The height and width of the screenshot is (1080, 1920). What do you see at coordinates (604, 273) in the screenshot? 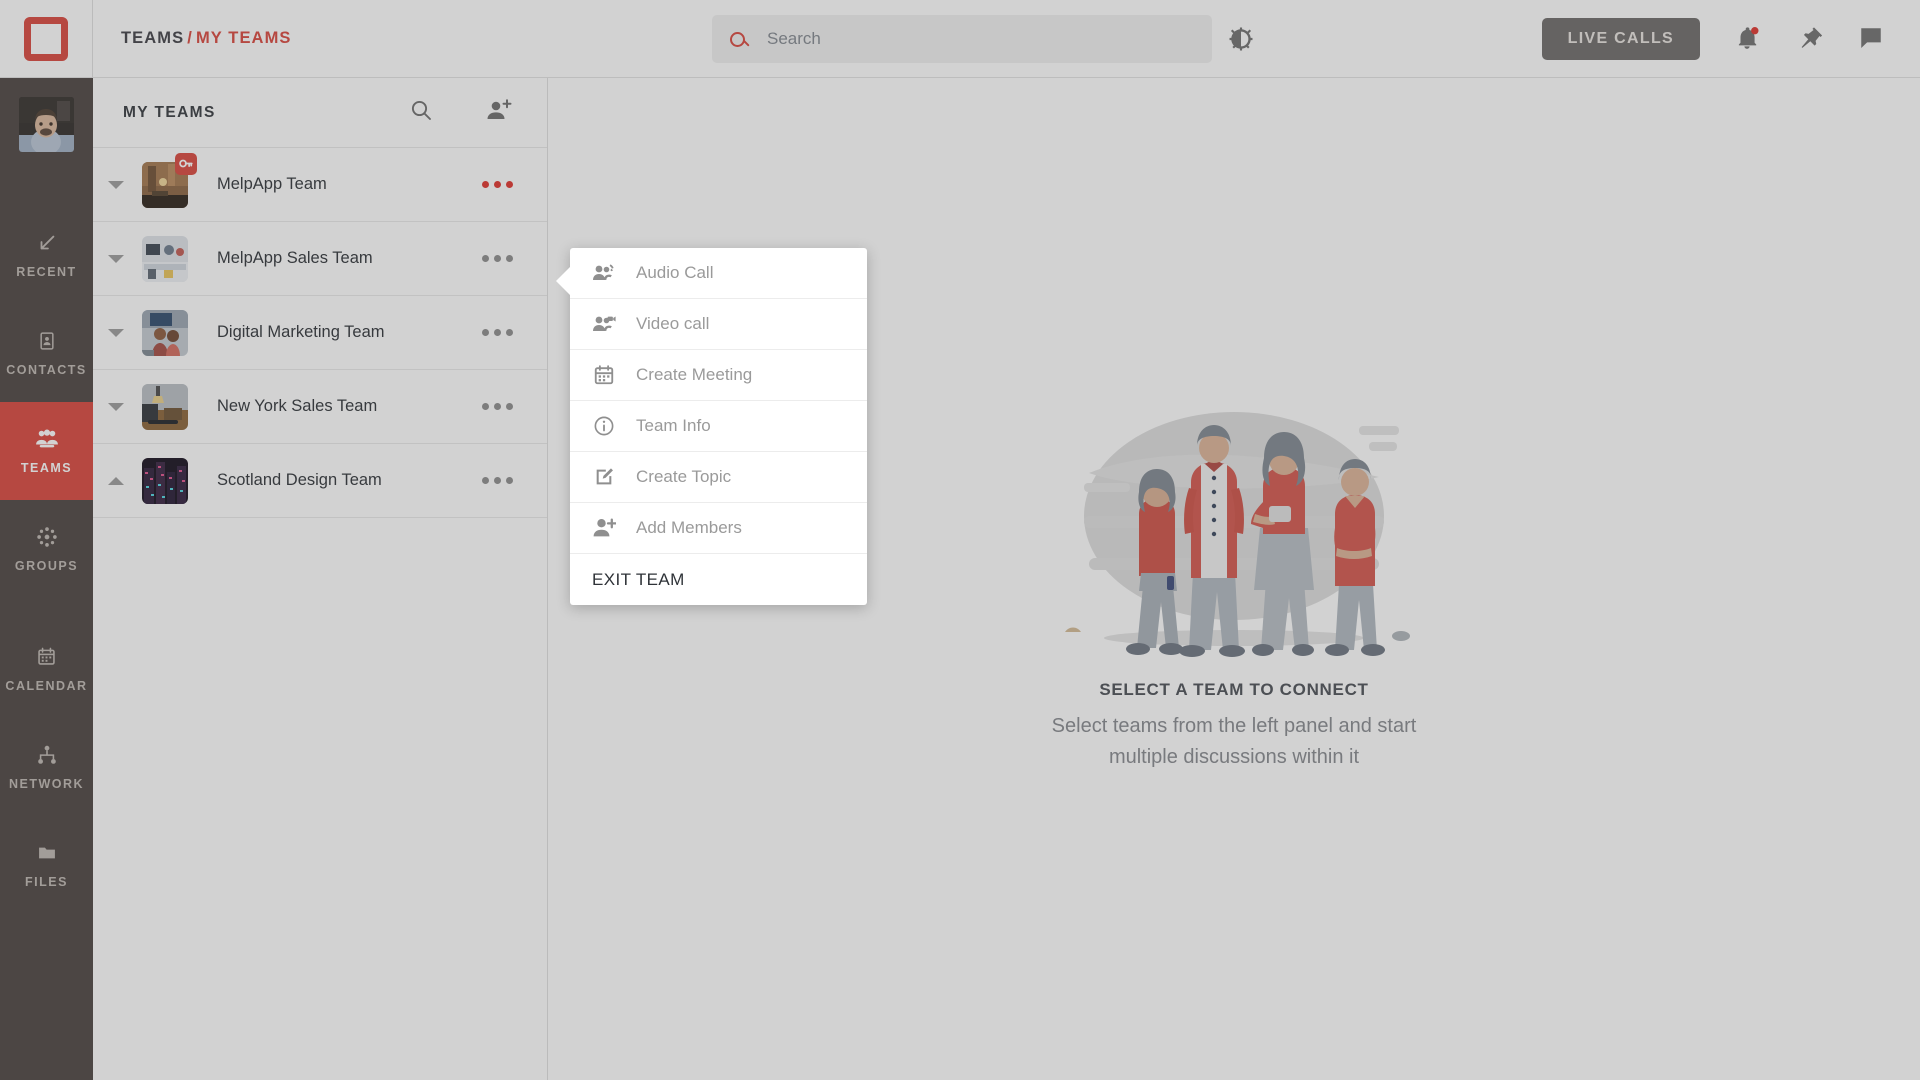
I see `audio-call-icon` at bounding box center [604, 273].